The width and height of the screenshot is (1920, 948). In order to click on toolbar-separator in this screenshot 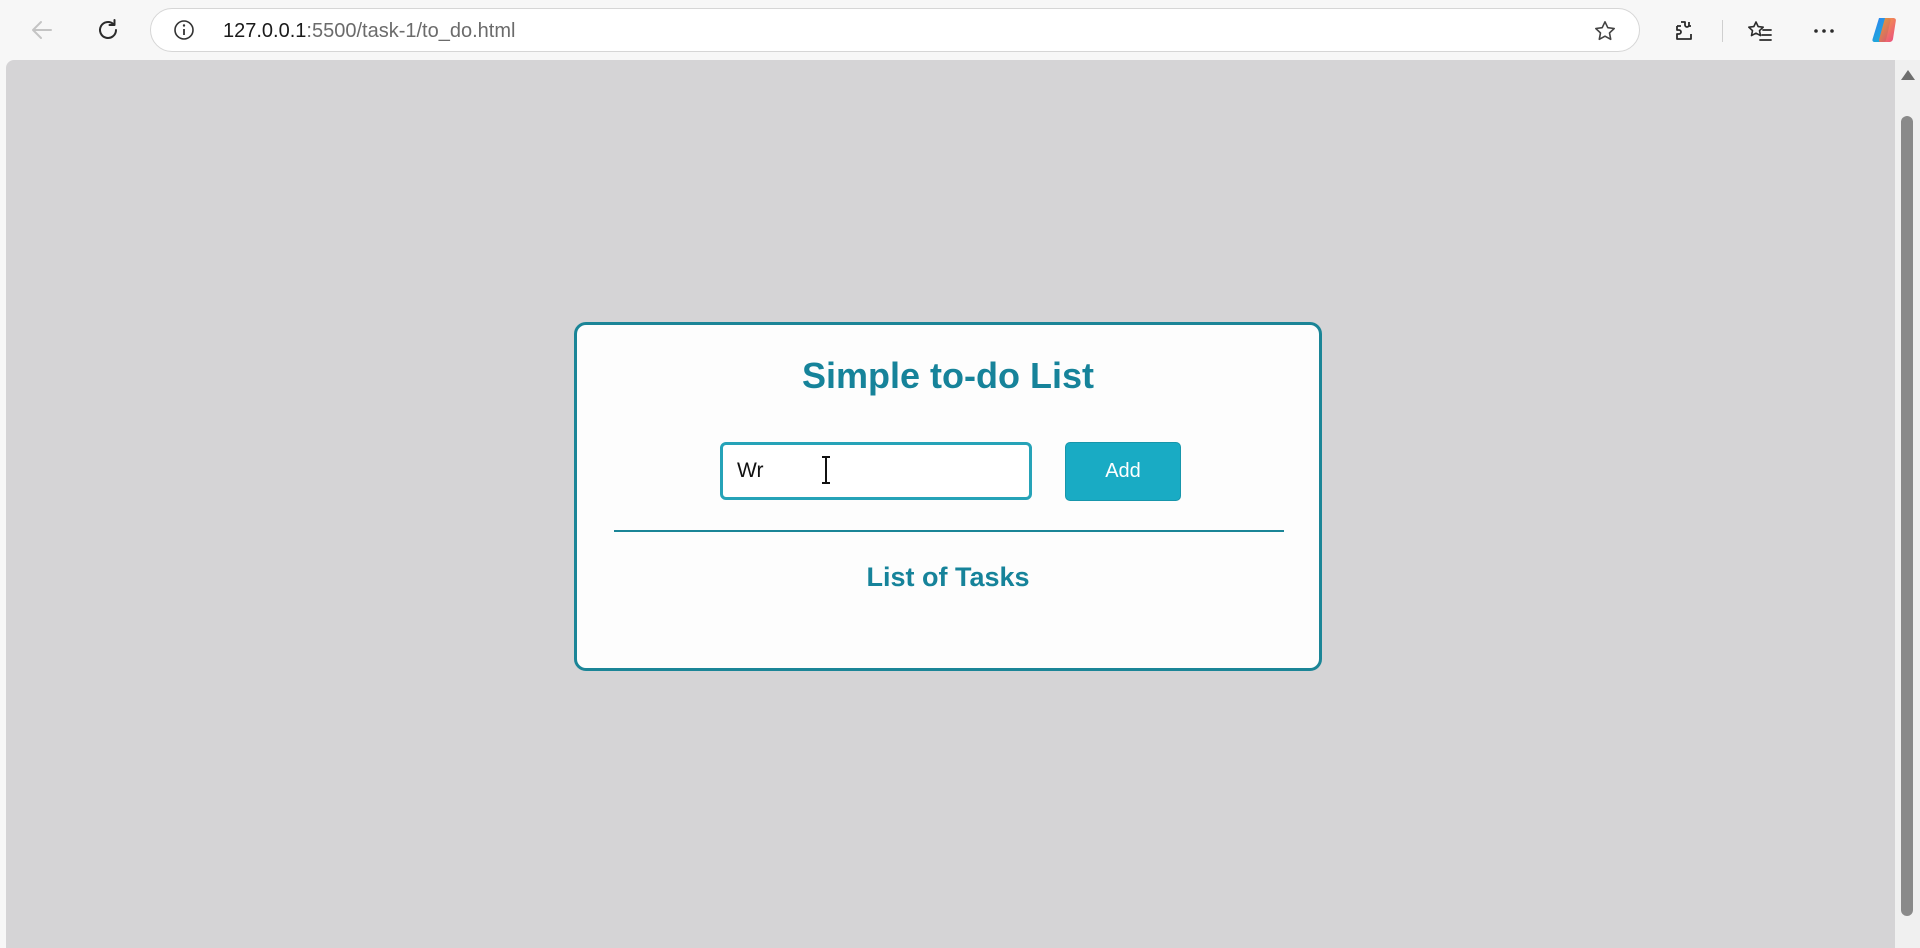, I will do `click(1722, 31)`.